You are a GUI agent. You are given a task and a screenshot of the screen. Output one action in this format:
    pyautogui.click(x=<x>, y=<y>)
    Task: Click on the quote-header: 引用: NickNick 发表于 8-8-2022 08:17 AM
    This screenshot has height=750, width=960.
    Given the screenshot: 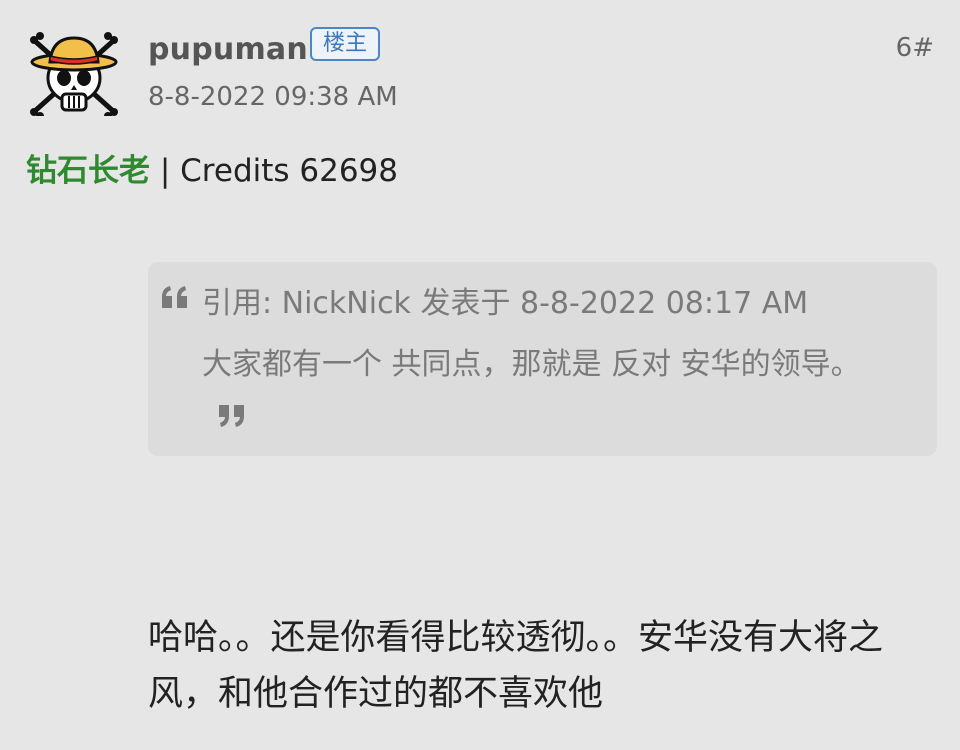 What is the action you would take?
    pyautogui.click(x=505, y=303)
    